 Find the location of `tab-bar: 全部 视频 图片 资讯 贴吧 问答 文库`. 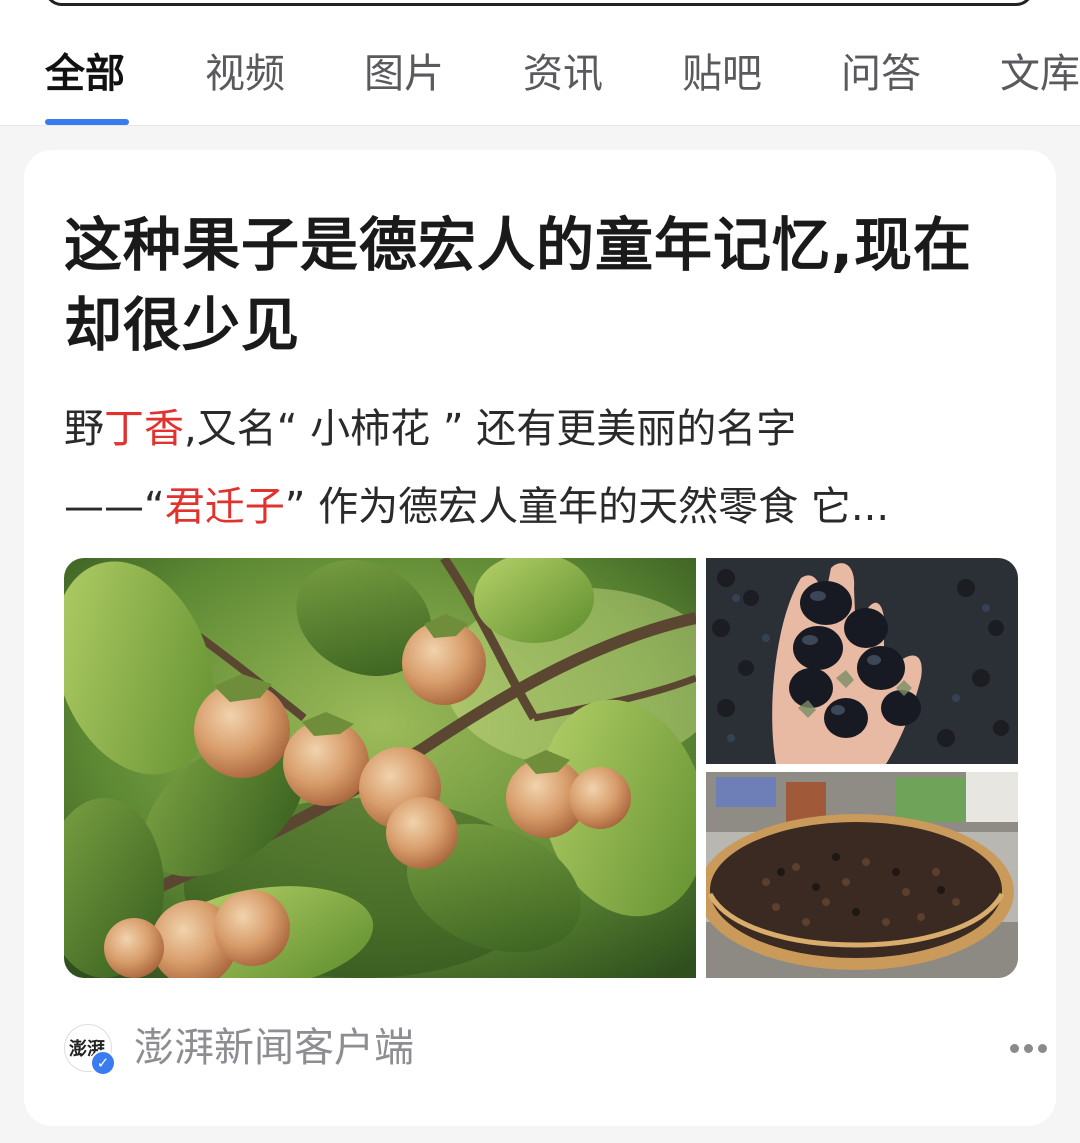

tab-bar: 全部 视频 图片 资讯 贴吧 问答 文库 is located at coordinates (540, 80).